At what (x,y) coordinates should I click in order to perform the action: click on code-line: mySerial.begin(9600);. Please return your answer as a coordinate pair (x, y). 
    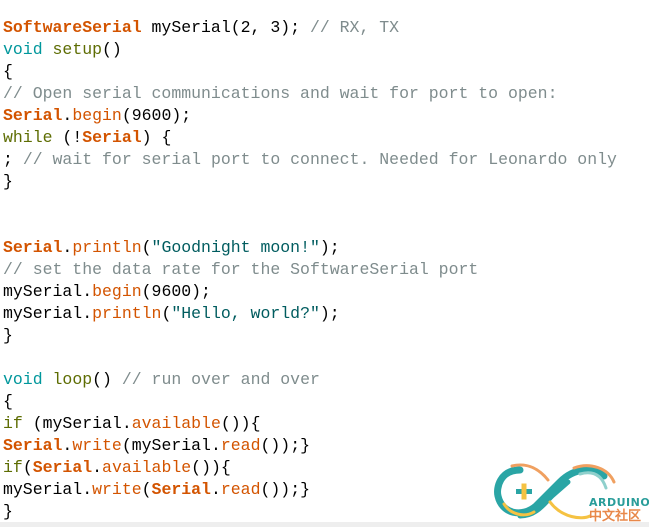
    Looking at the image, I should click on (310, 292).